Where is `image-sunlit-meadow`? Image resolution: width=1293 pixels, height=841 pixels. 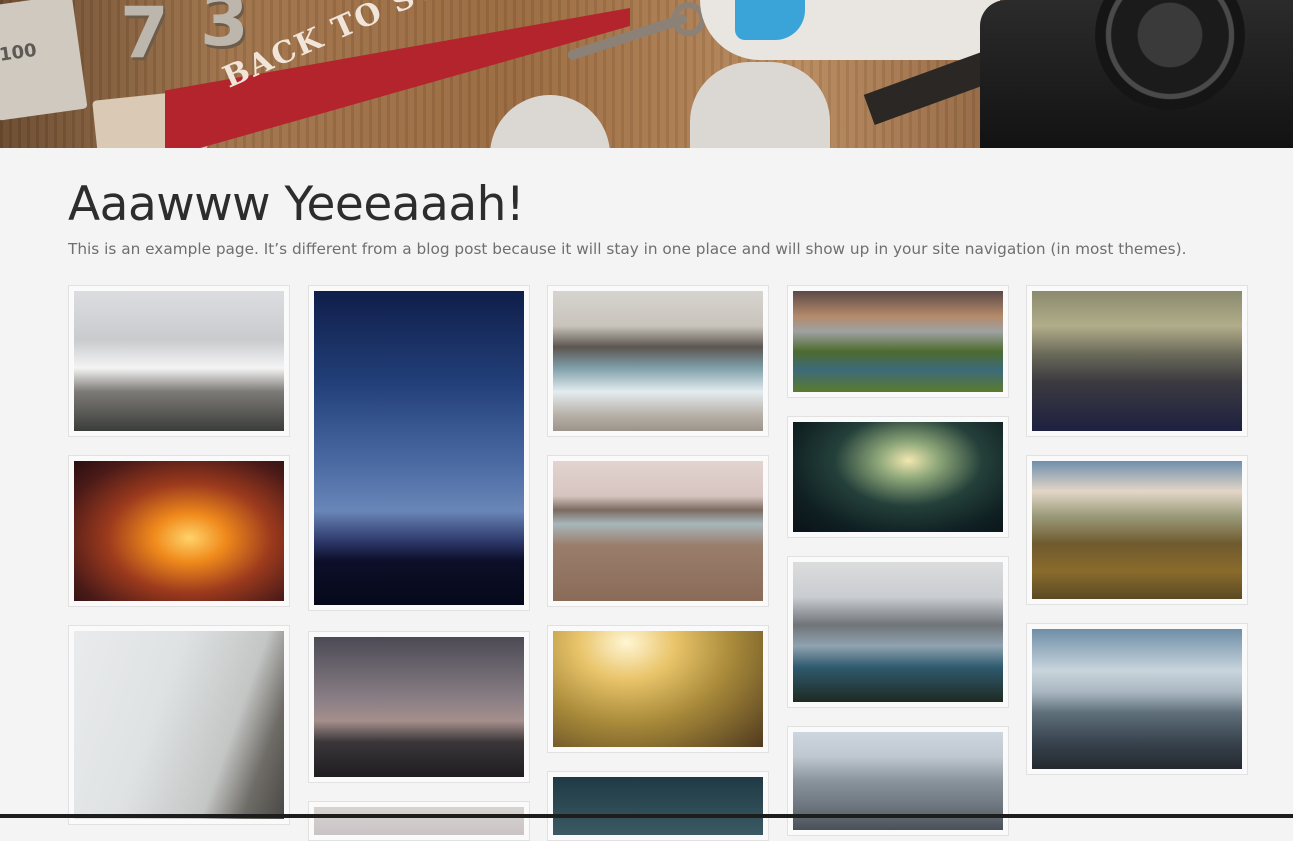
image-sunlit-meadow is located at coordinates (658, 689).